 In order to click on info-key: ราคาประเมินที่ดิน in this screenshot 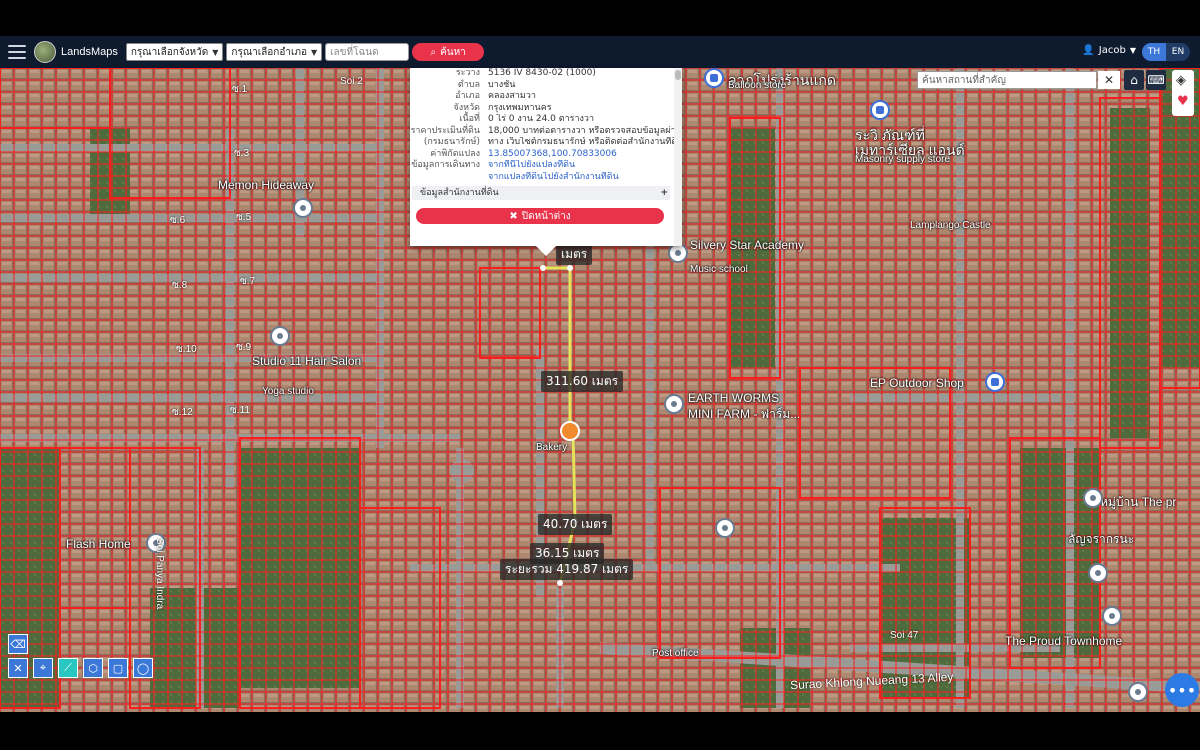, I will do `click(445, 130)`.